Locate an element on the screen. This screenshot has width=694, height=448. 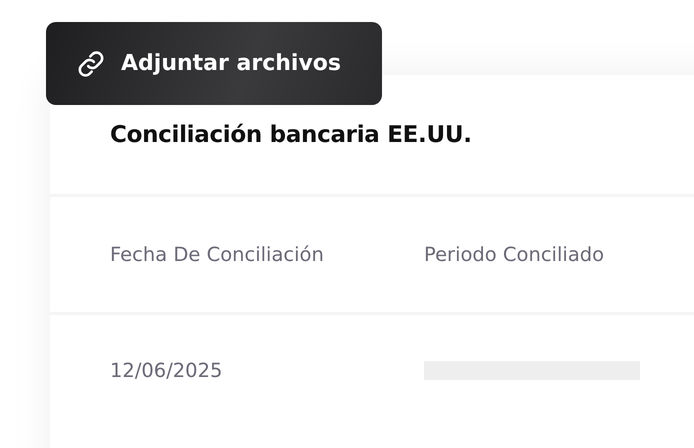
card-title: Conciliación bancaria EE.UU. is located at coordinates (291, 135).